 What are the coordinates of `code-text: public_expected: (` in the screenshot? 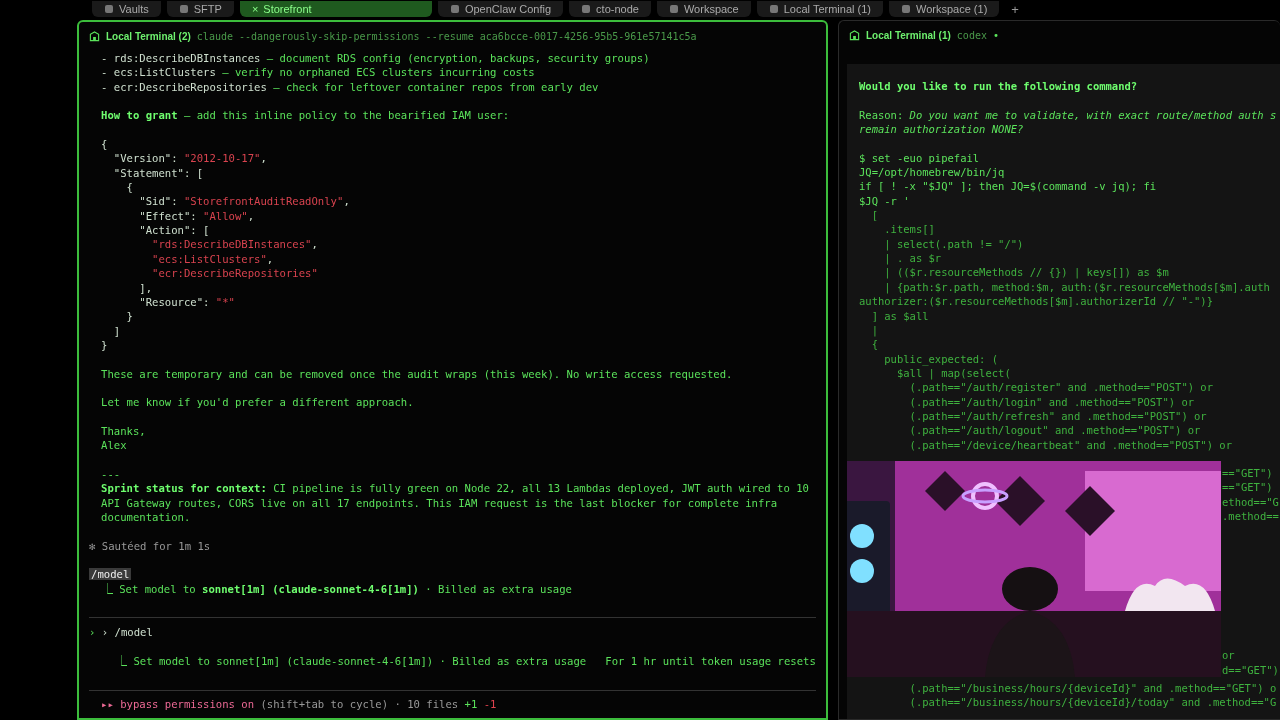 It's located at (941, 358).